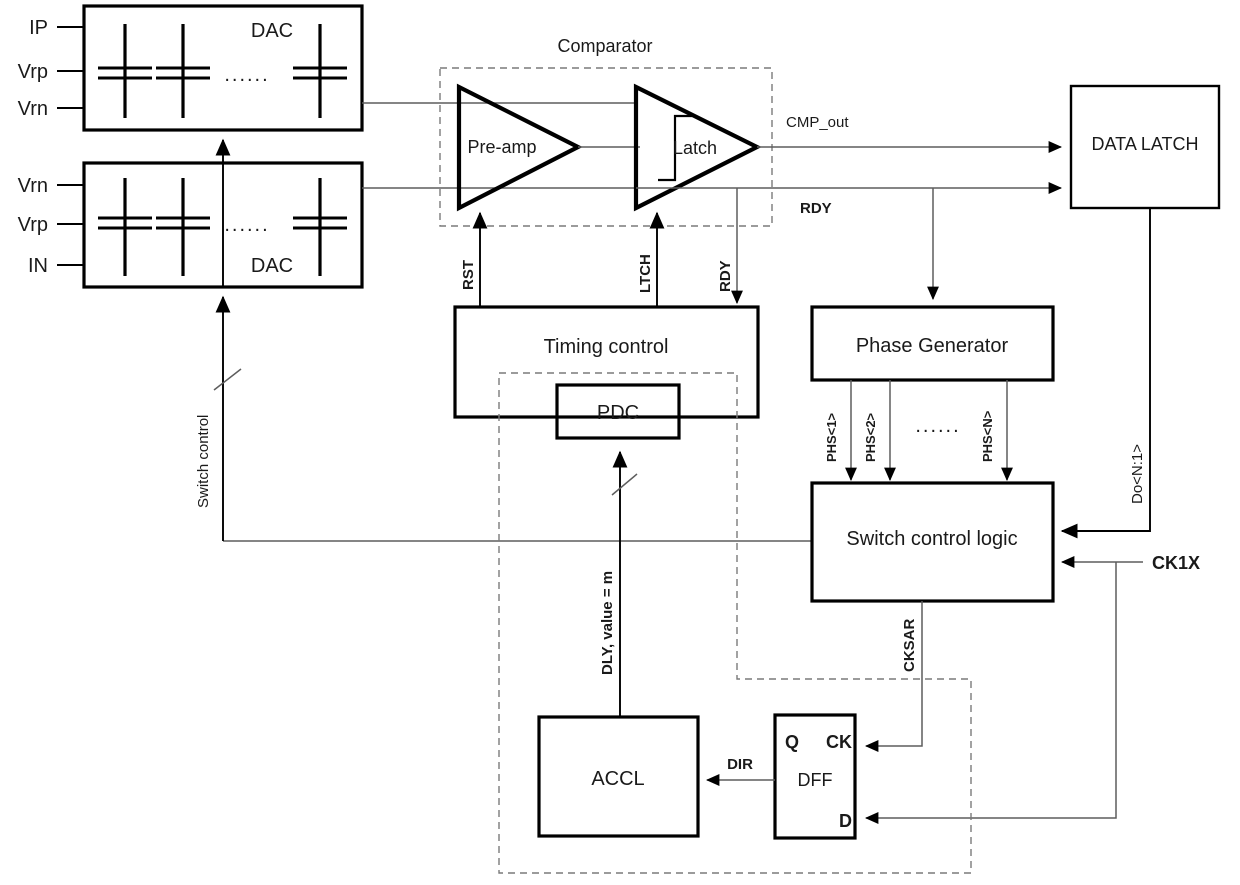 The image size is (1240, 885). Describe the element at coordinates (272, 266) in the screenshot. I see `dac-bottom-label: DAC` at that location.